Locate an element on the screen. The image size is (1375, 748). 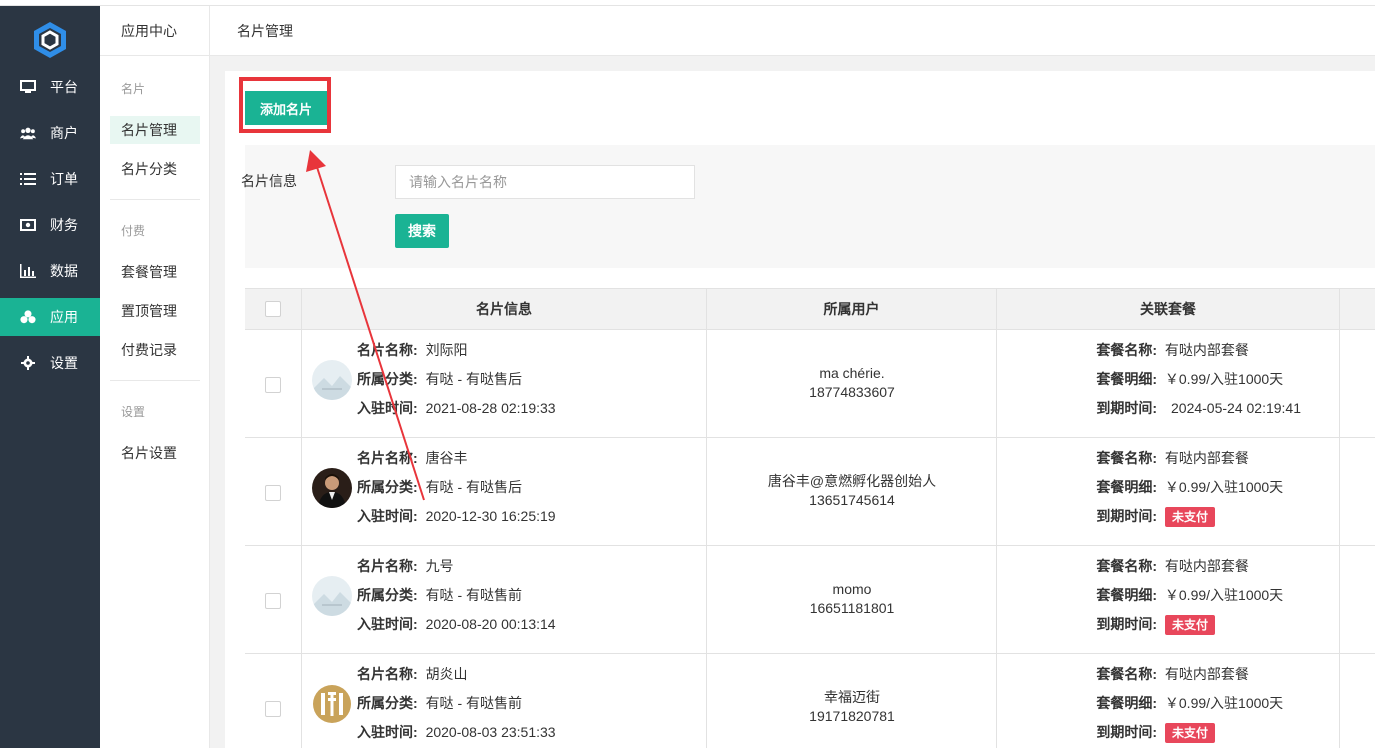
sidebar-item-money: 财务 is located at coordinates (50, 225).